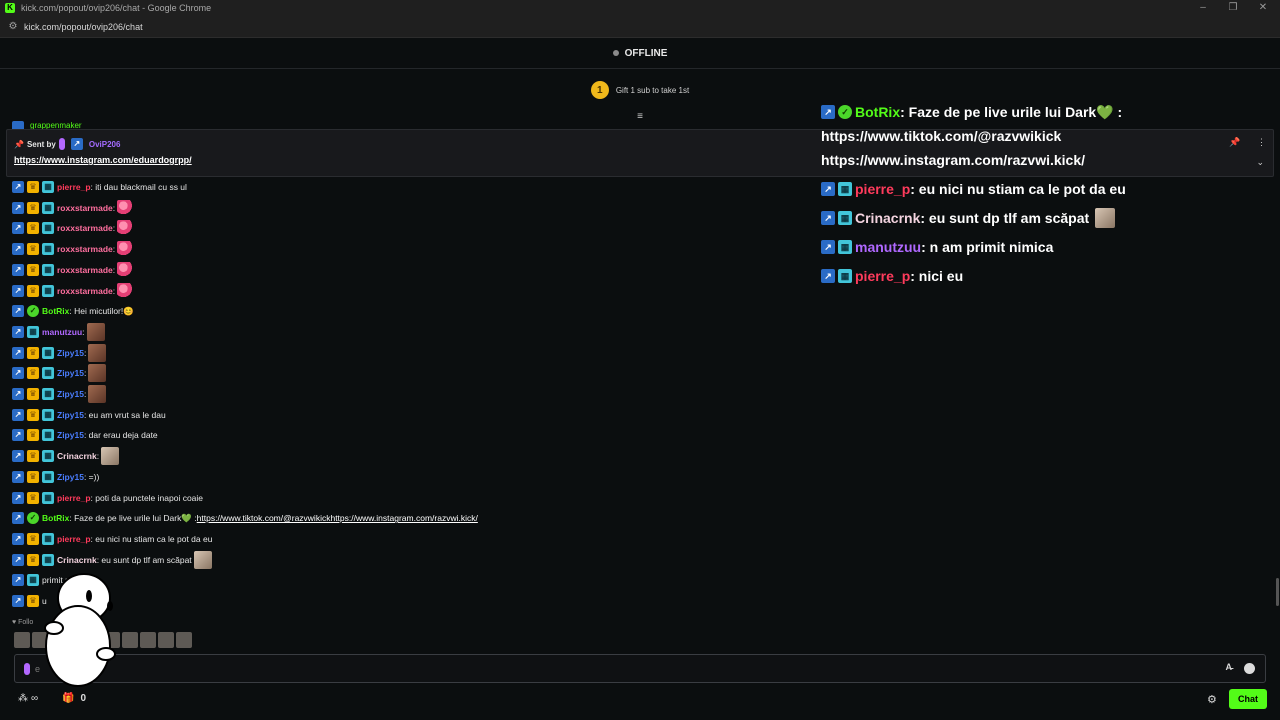 This screenshot has width=1280, height=720. Describe the element at coordinates (35, 698) in the screenshot. I see `points-value: ∞` at that location.